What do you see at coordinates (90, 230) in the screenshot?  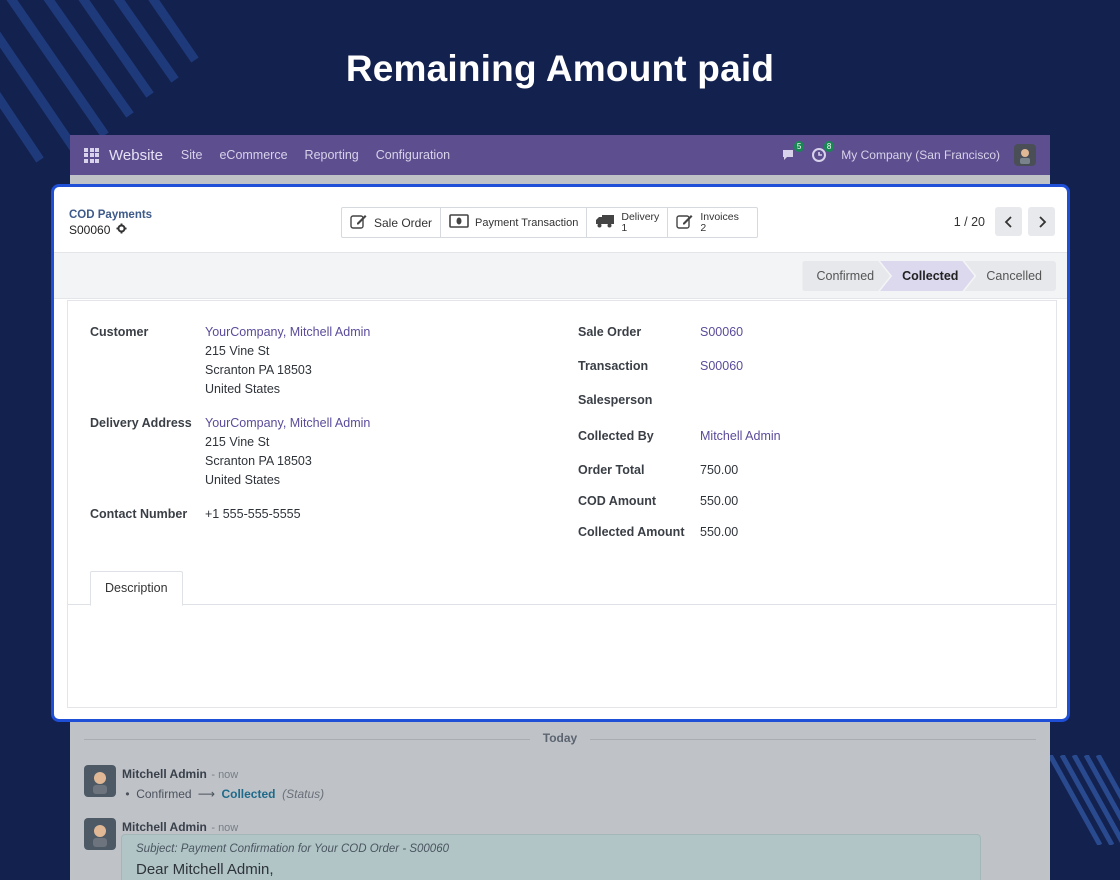 I see `record-name: S00060` at bounding box center [90, 230].